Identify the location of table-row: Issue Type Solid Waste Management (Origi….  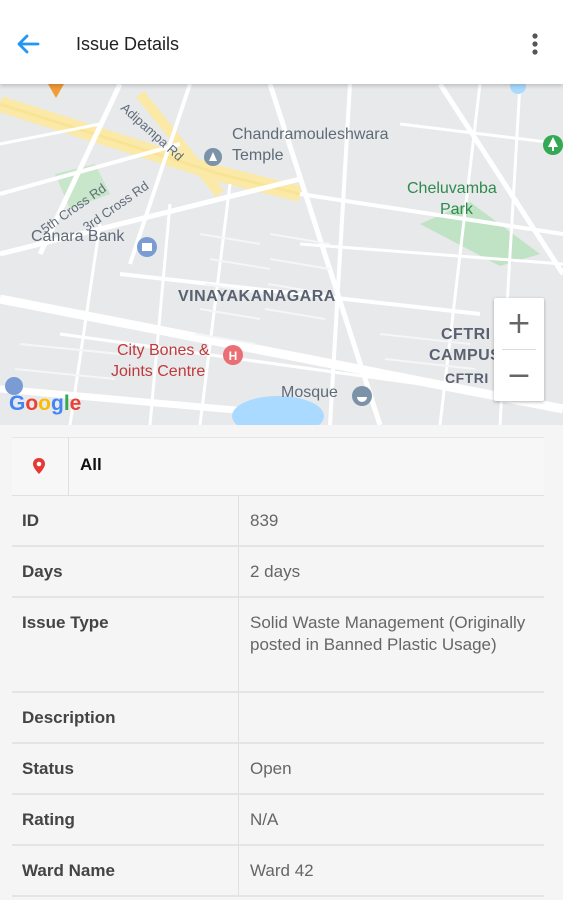
(278, 645).